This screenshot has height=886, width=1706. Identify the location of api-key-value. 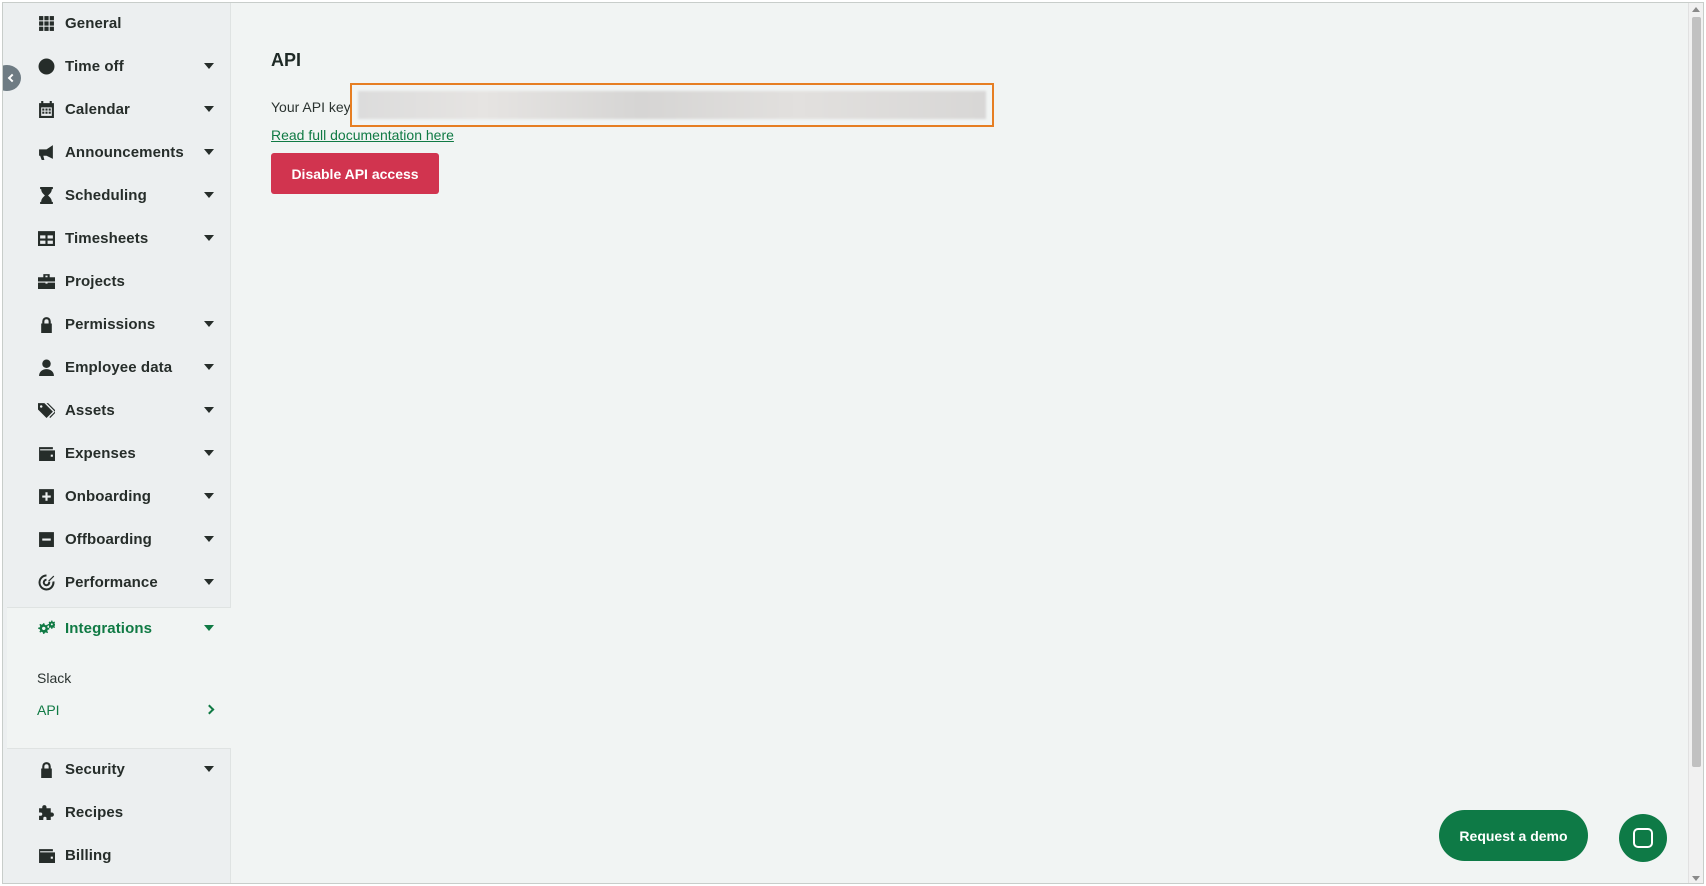
(672, 105).